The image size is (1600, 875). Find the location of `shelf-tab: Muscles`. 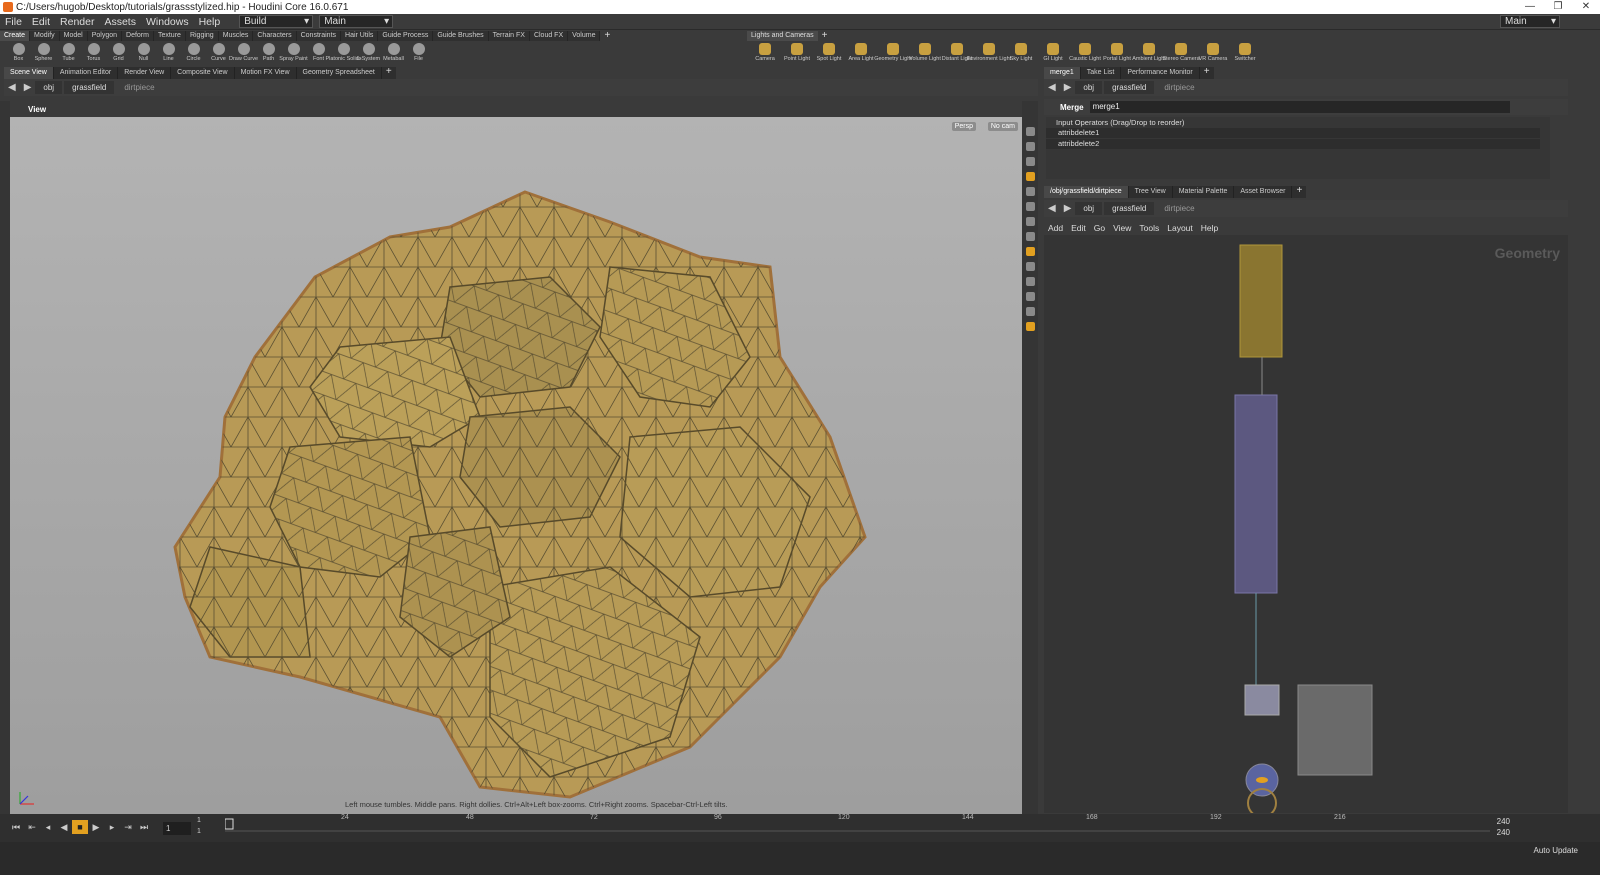

shelf-tab: Muscles is located at coordinates (236, 36).